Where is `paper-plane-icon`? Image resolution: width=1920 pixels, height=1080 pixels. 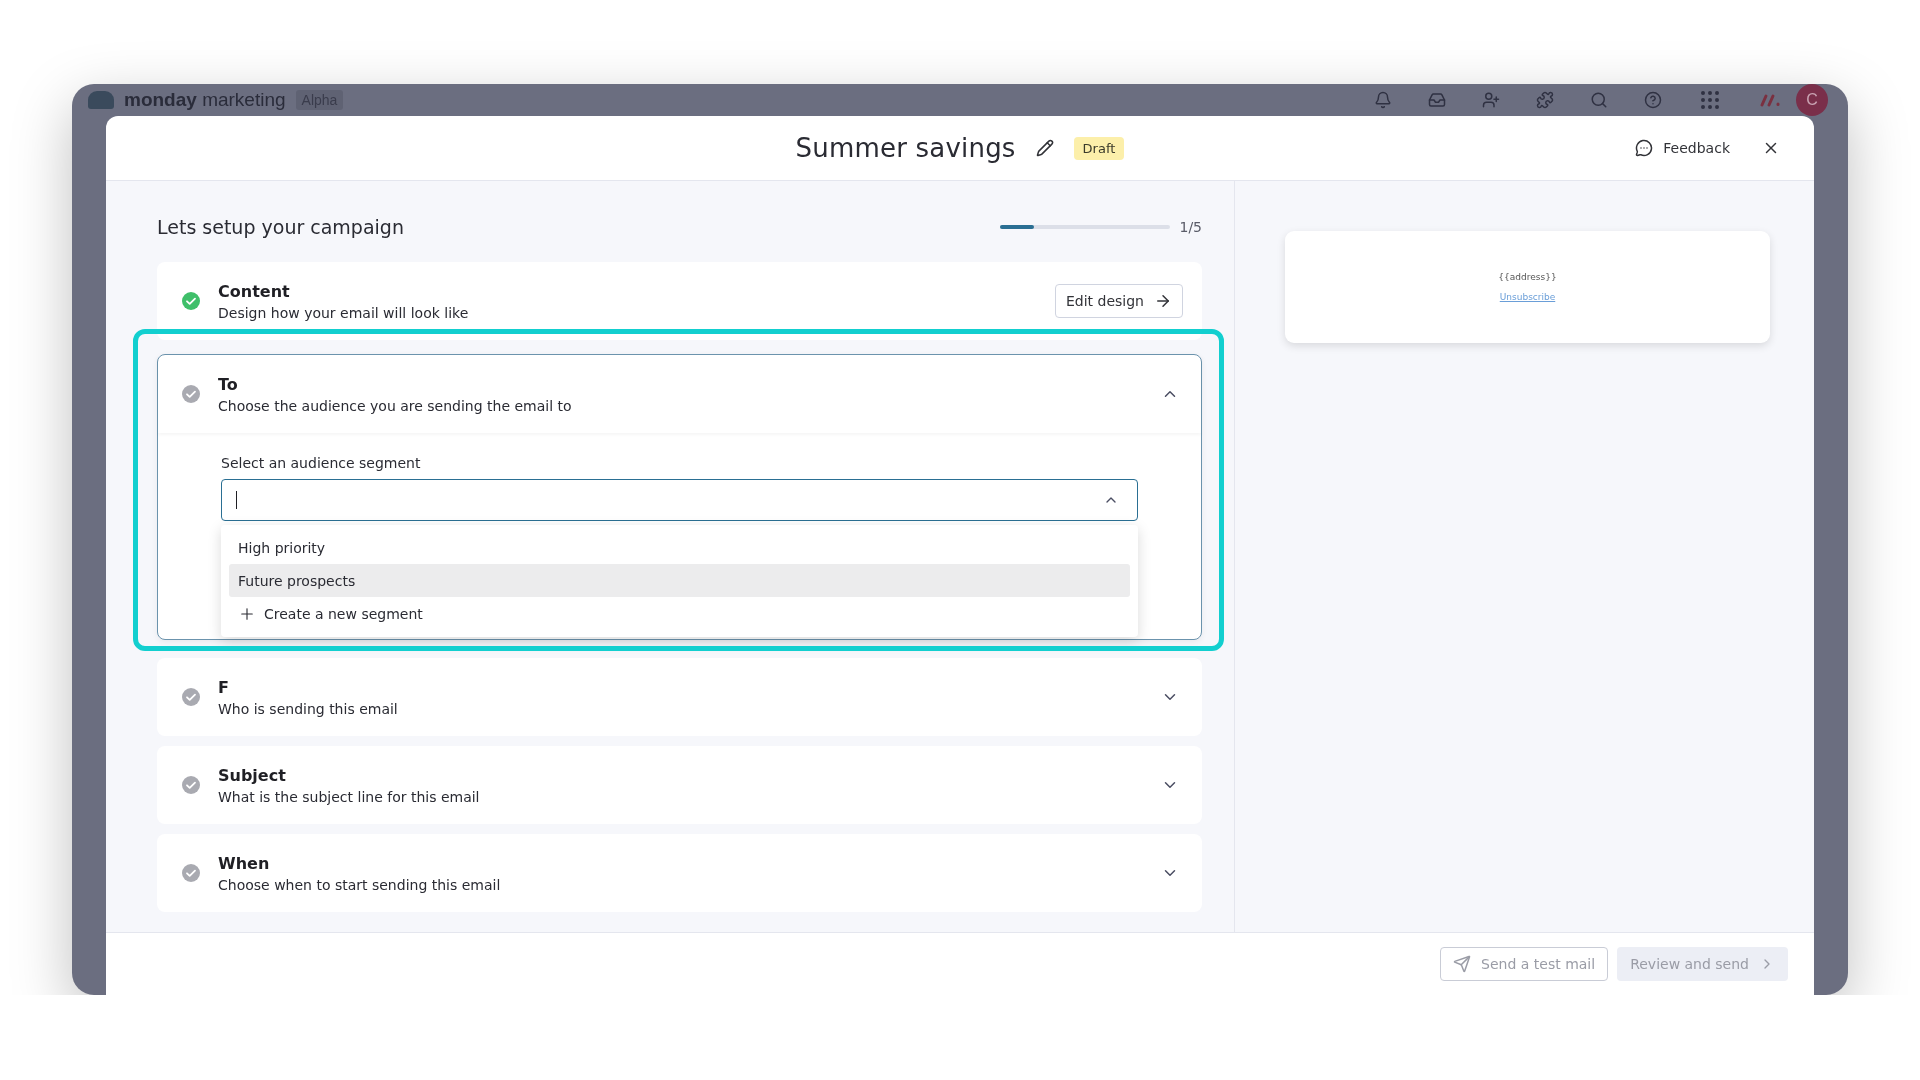 paper-plane-icon is located at coordinates (1462, 964).